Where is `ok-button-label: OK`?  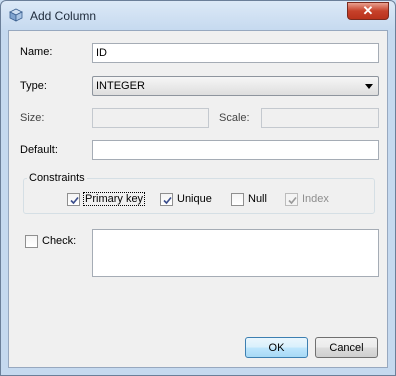
ok-button-label: OK is located at coordinates (276, 347).